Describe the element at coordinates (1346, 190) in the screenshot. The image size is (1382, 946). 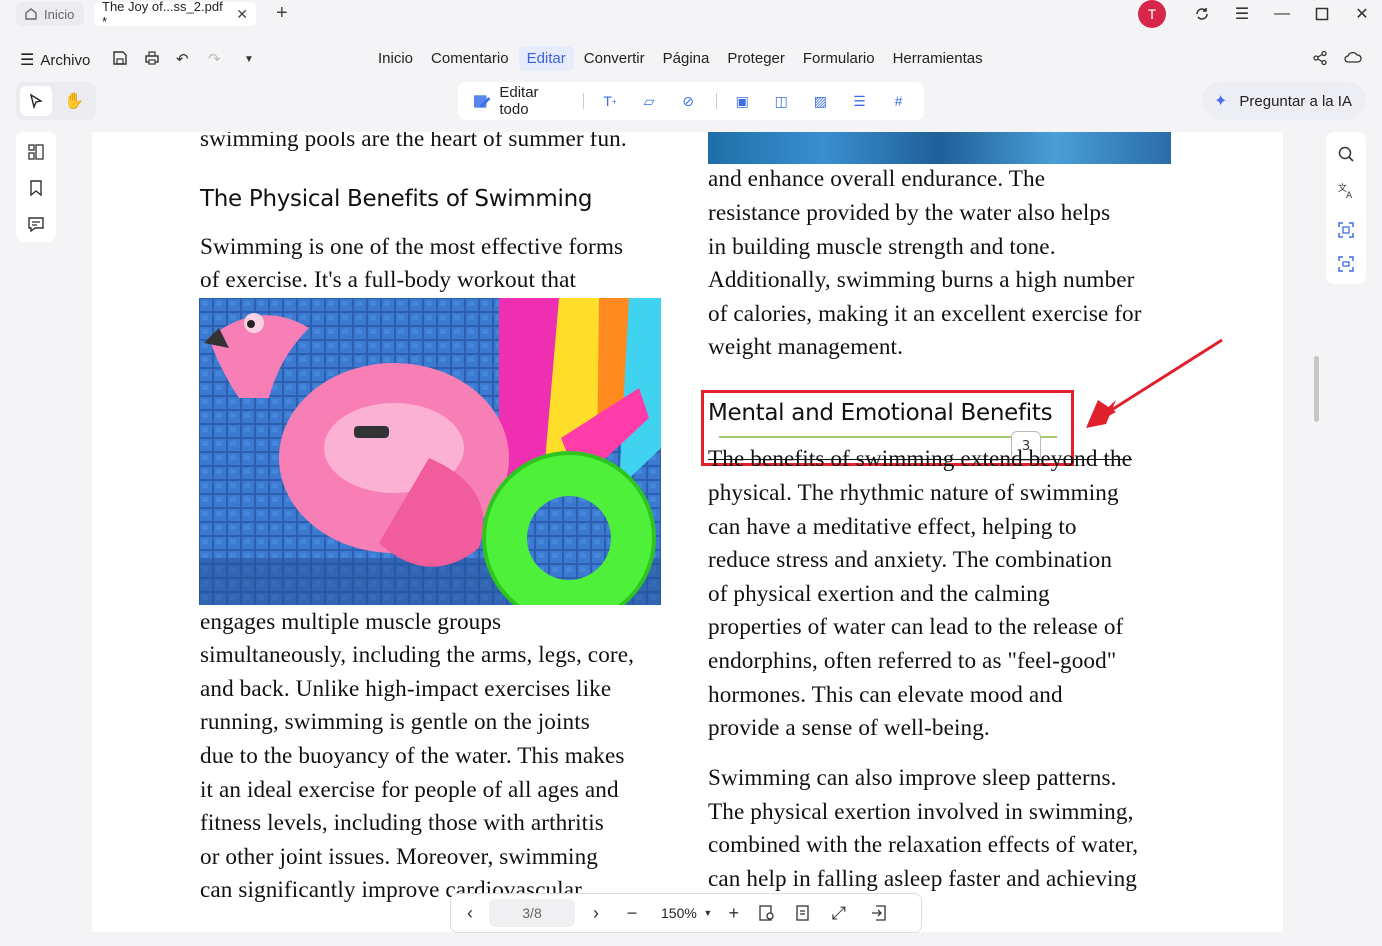
I see `translate-icon: 文A` at that location.